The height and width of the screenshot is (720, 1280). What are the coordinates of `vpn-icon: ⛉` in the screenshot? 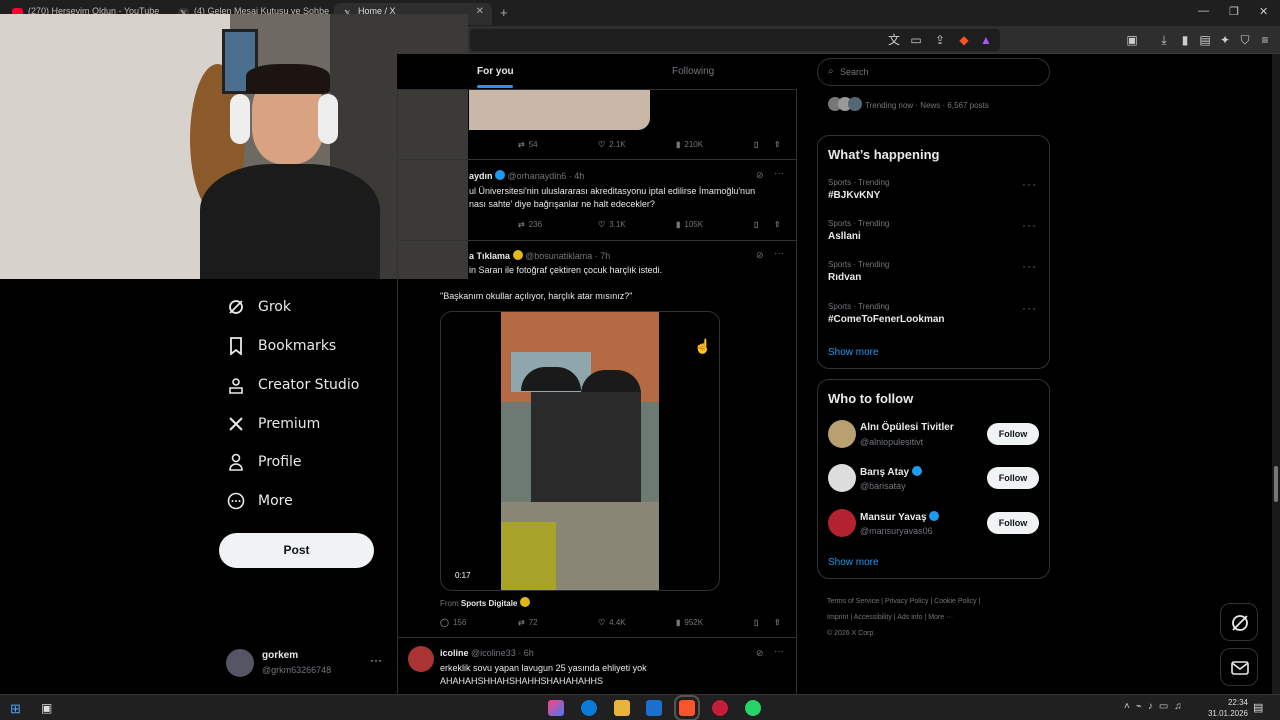 It's located at (1245, 40).